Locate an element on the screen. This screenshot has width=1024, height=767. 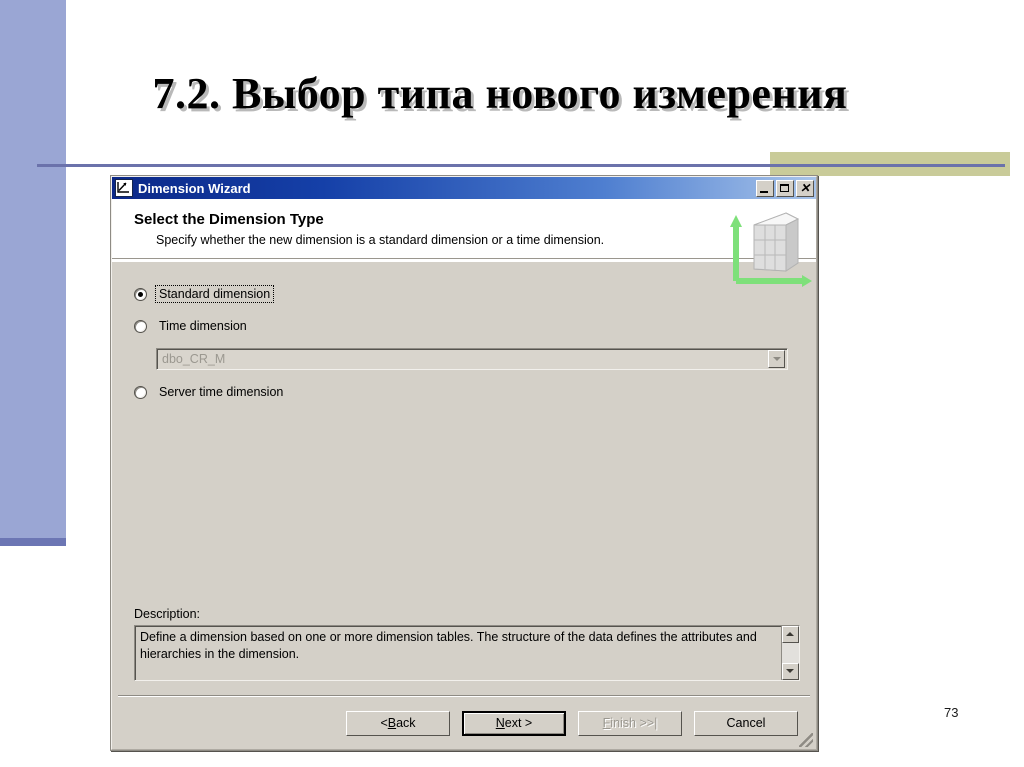
finish-button-accel: F is located at coordinates (606, 723).